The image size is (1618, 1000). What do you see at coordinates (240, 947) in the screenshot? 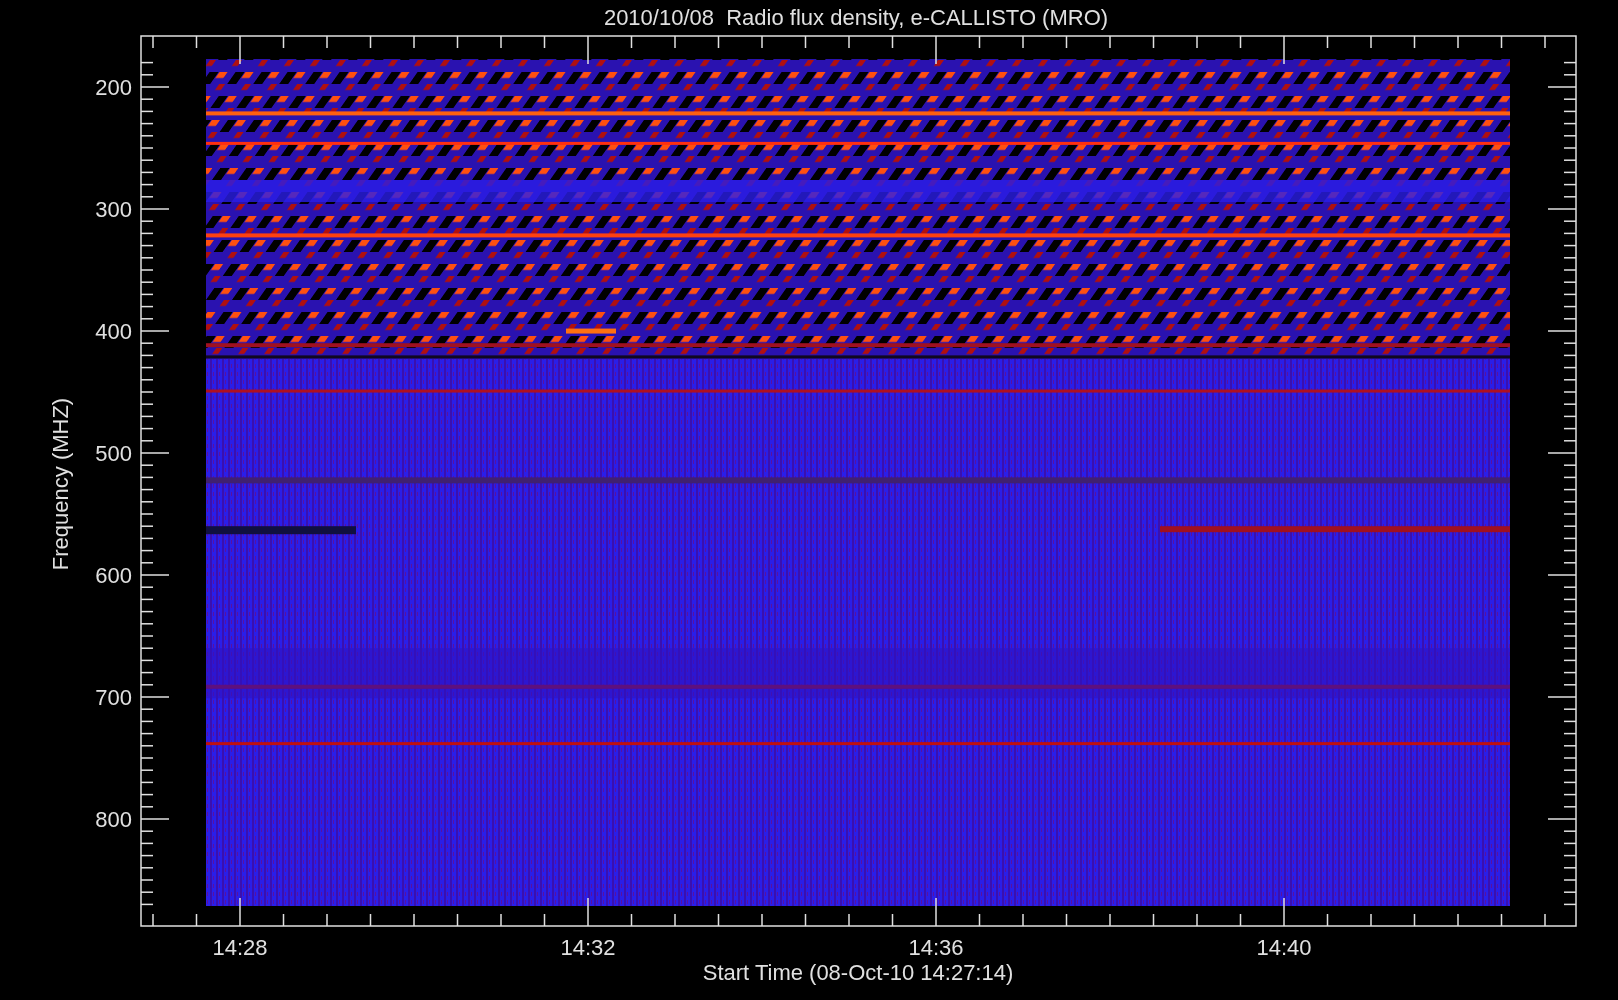
I see `x-tick-label: 14:28` at bounding box center [240, 947].